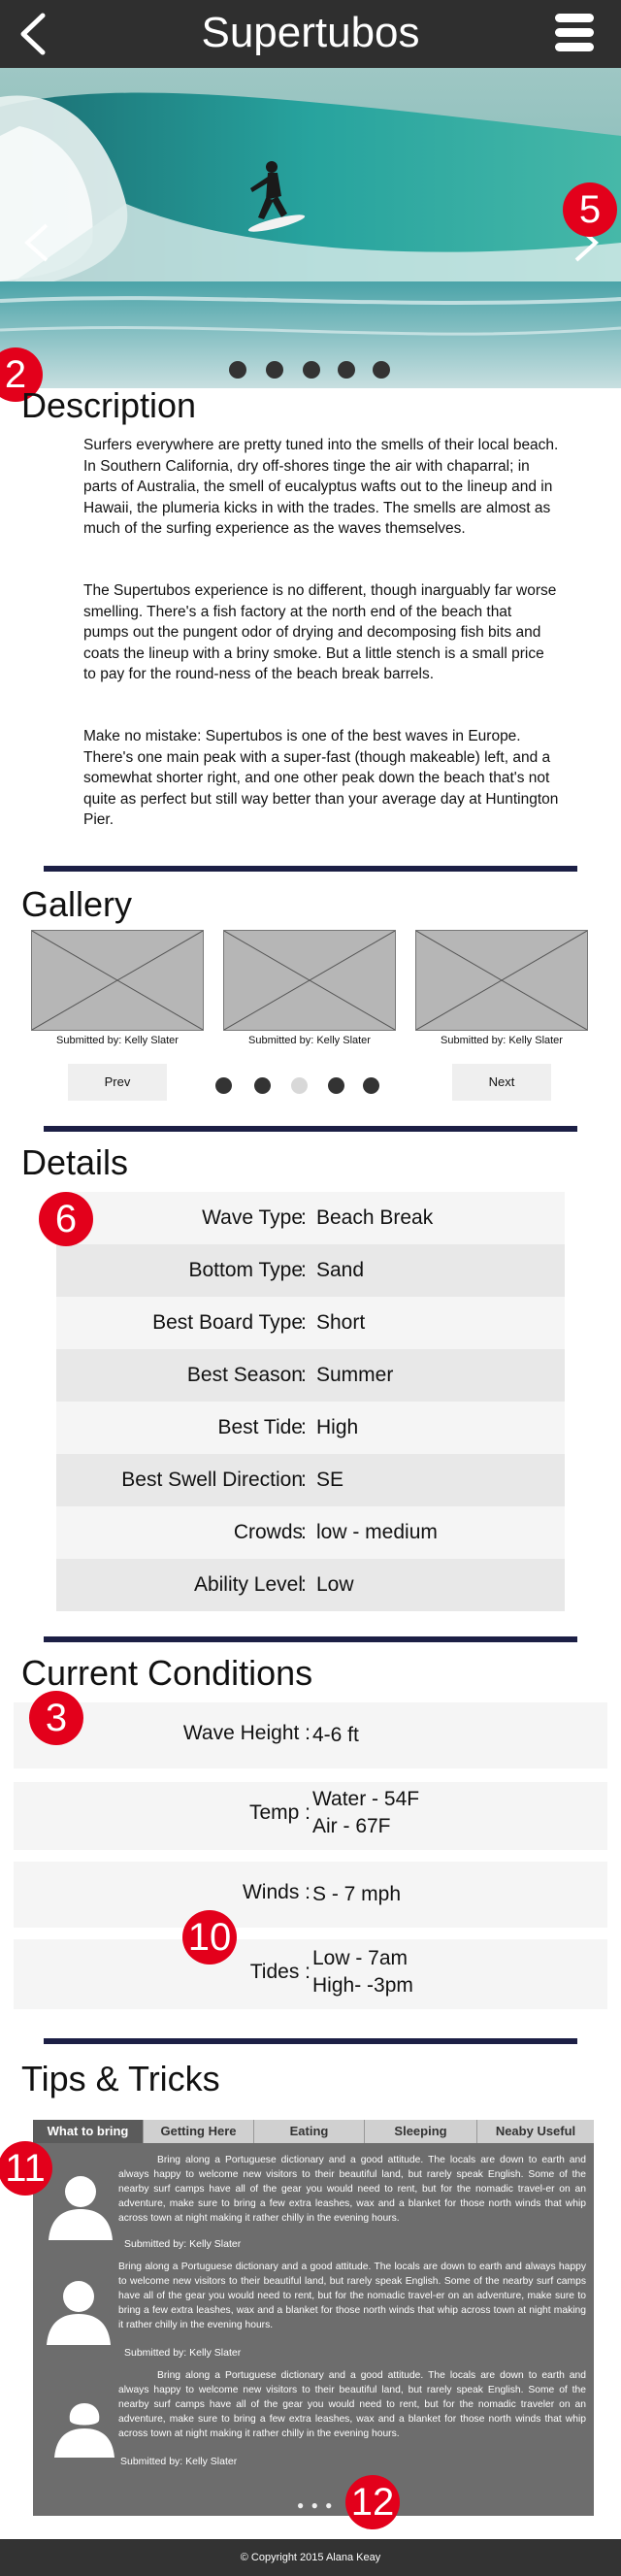 The image size is (621, 2576). What do you see at coordinates (310, 2557) in the screenshot?
I see `footer-copyright: © Copyright 2015 Alana Keay` at bounding box center [310, 2557].